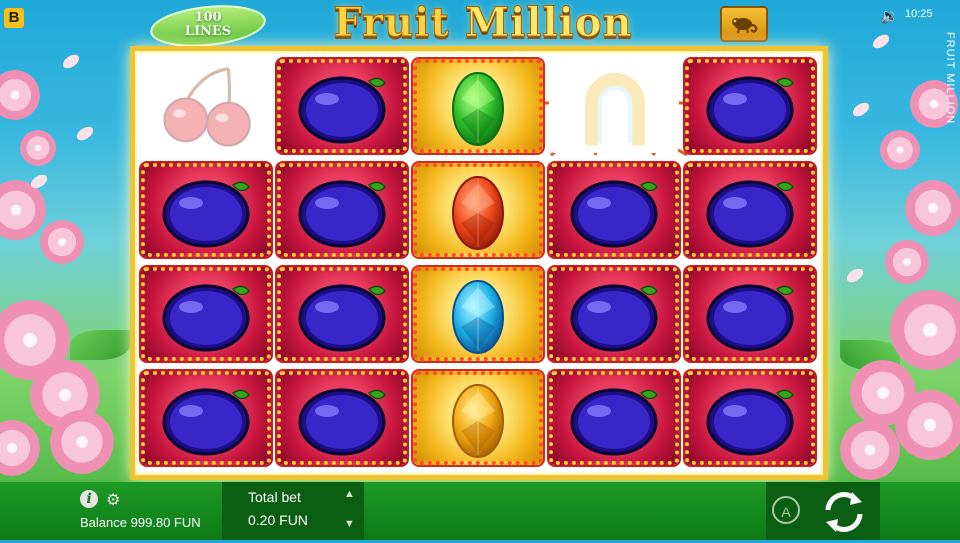  I want to click on balance-value: 999.80 FUN, so click(165, 522).